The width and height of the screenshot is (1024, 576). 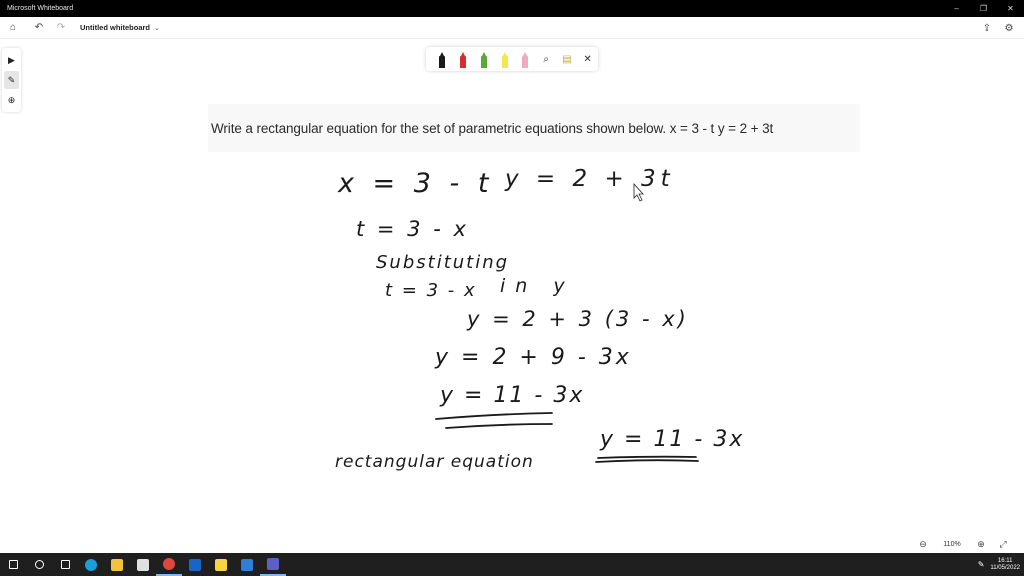 I want to click on clock: 16:11 11/05/2022, so click(x=1005, y=565).